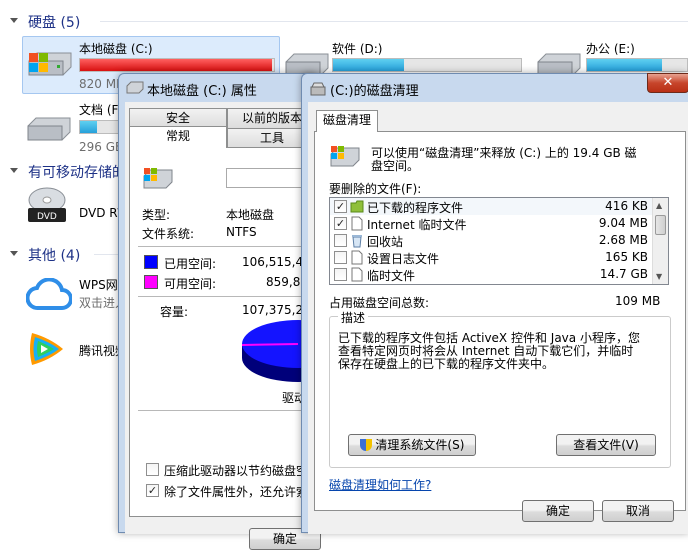 This screenshot has width=688, height=550. Describe the element at coordinates (606, 445) in the screenshot. I see `view-files-button: 查看文件(V)` at that location.